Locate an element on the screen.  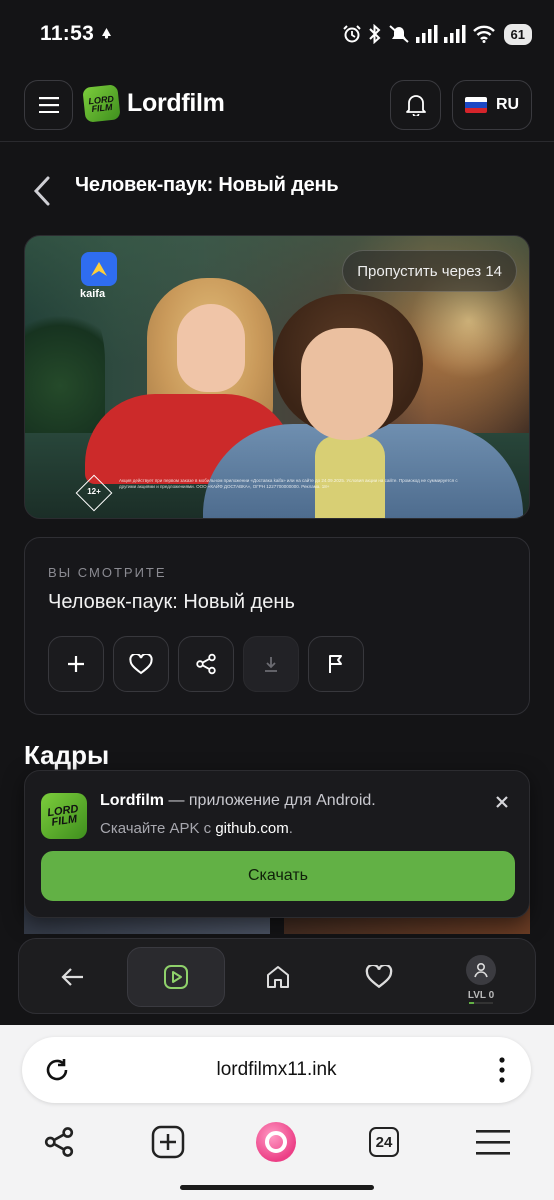
wifi-icon is located at coordinates (483, 34).